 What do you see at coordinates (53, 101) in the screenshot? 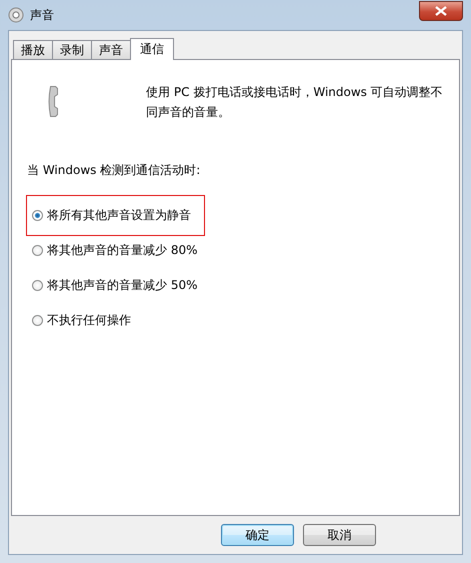
I see `phone-handset-icon` at bounding box center [53, 101].